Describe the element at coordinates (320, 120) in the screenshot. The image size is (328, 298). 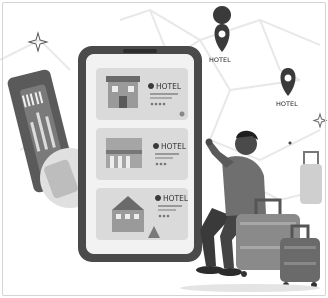
I see `sparkle-icon` at that location.